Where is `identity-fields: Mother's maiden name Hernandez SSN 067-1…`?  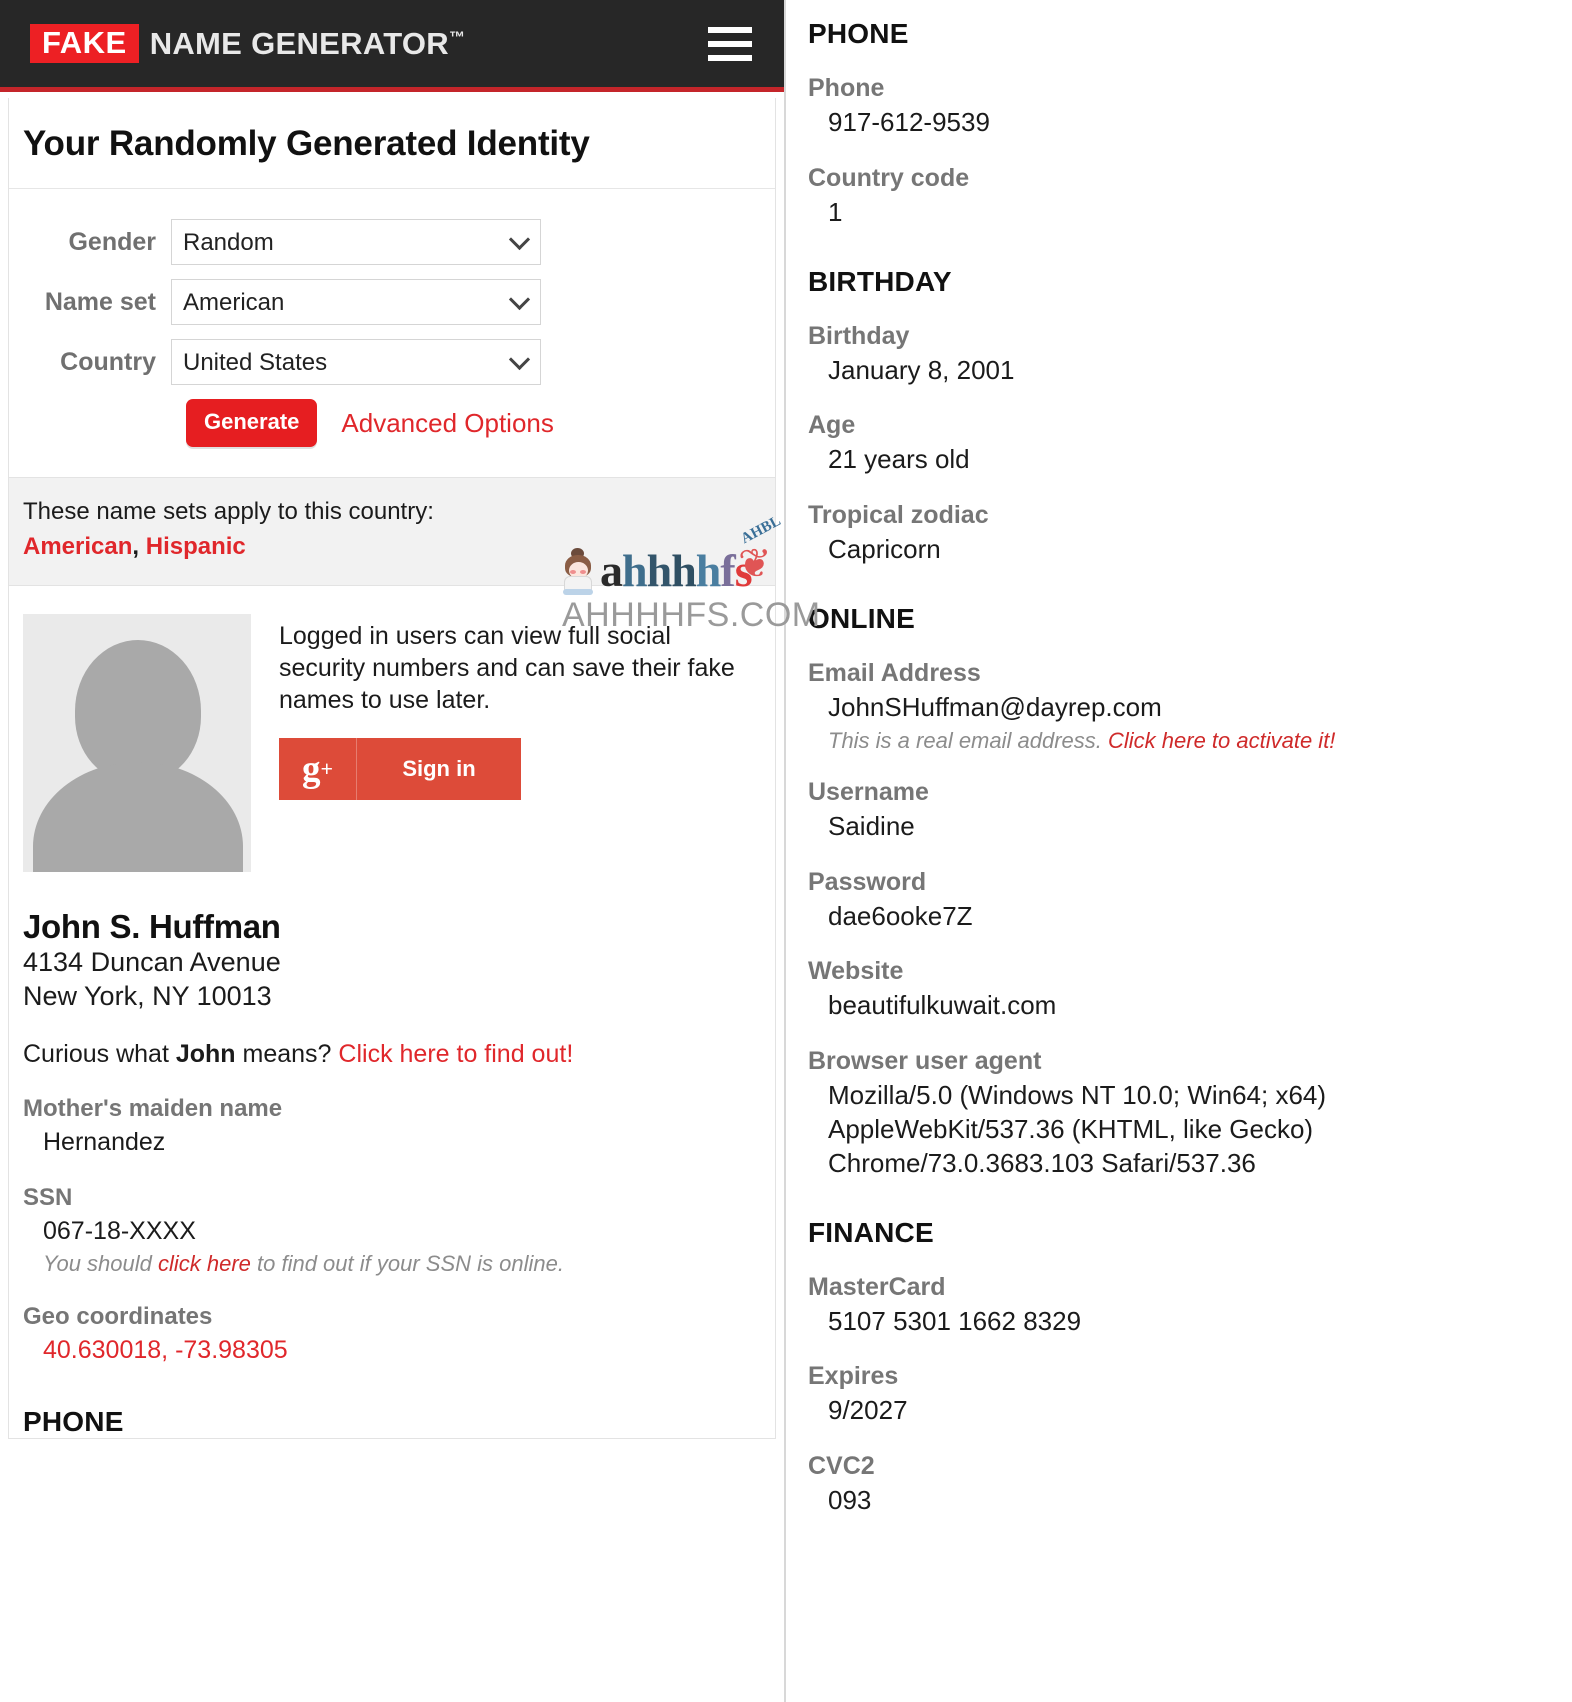
identity-fields: Mother's maiden name Hernandez SSN 067-1… is located at coordinates (392, 1231).